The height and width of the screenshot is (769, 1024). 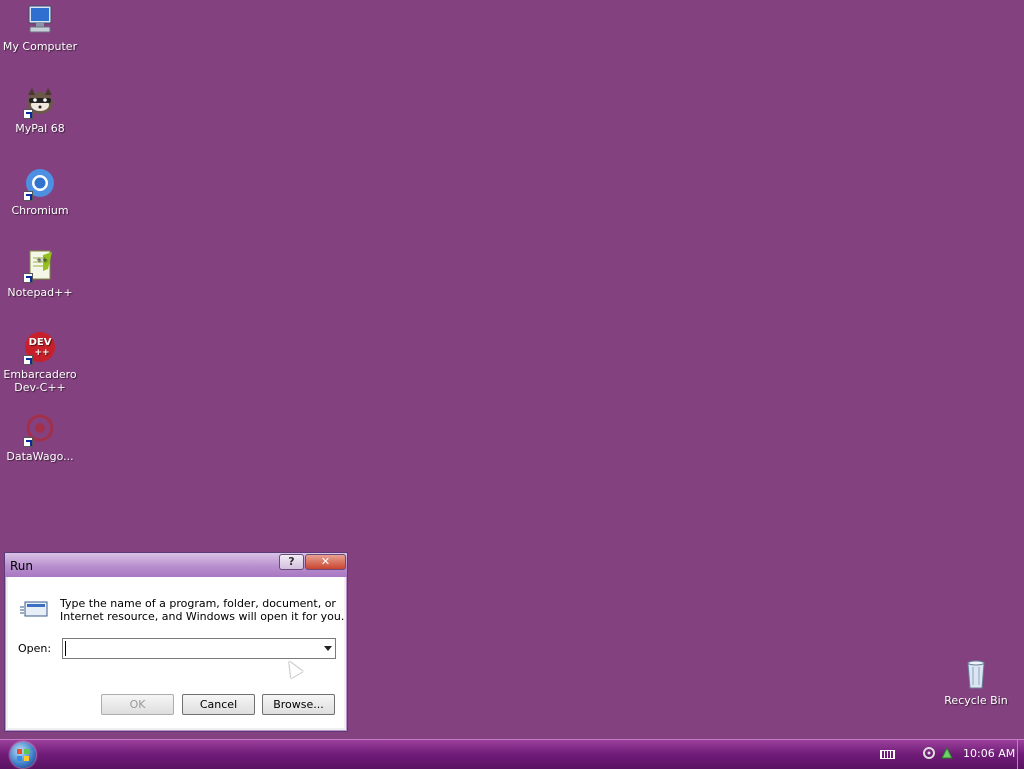 I want to click on start-button, so click(x=23, y=755).